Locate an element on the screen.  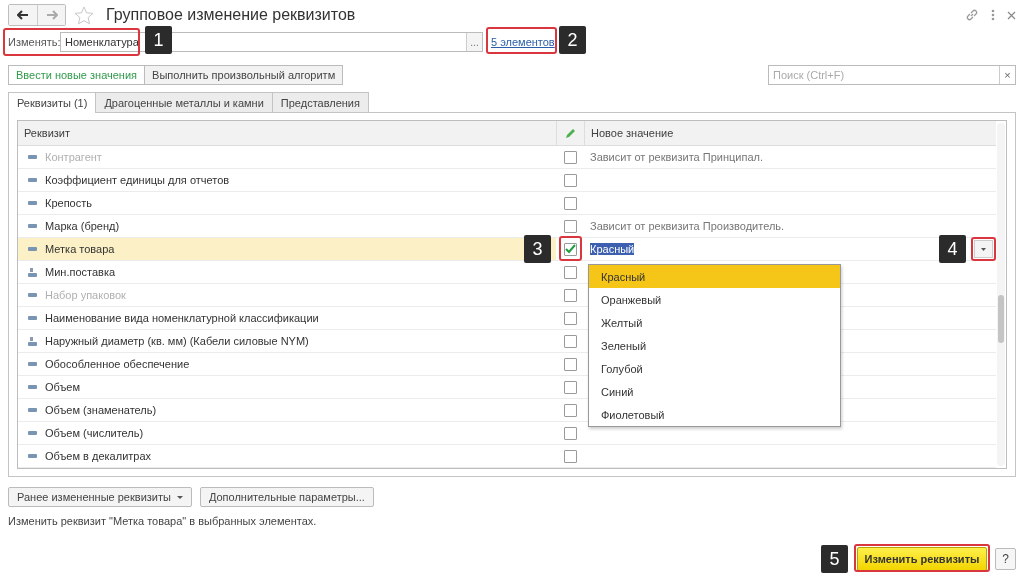
attribute-name: Объем (числитель) is located at coordinates (94, 433).